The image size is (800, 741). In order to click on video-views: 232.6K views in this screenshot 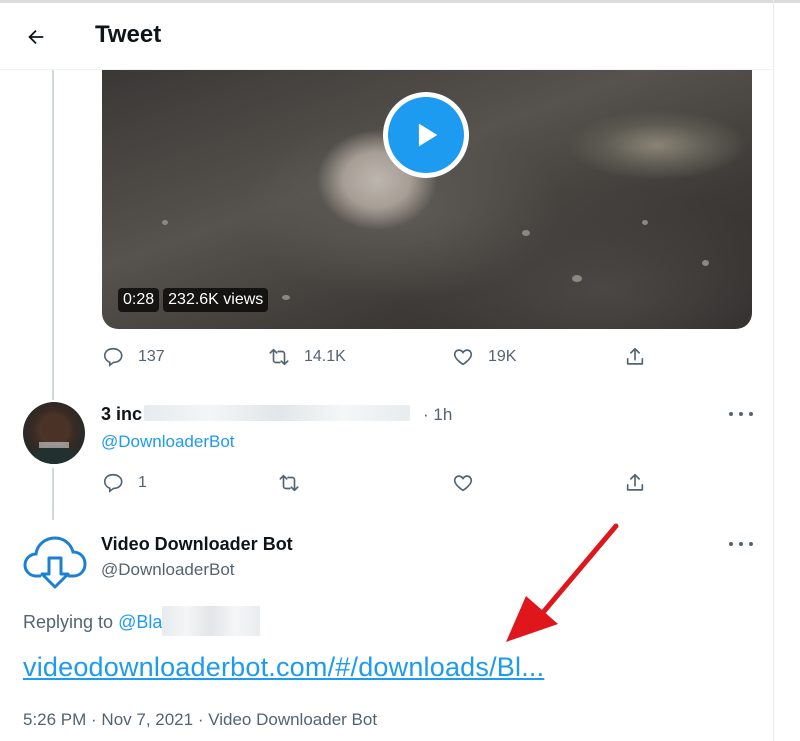, I will do `click(216, 300)`.